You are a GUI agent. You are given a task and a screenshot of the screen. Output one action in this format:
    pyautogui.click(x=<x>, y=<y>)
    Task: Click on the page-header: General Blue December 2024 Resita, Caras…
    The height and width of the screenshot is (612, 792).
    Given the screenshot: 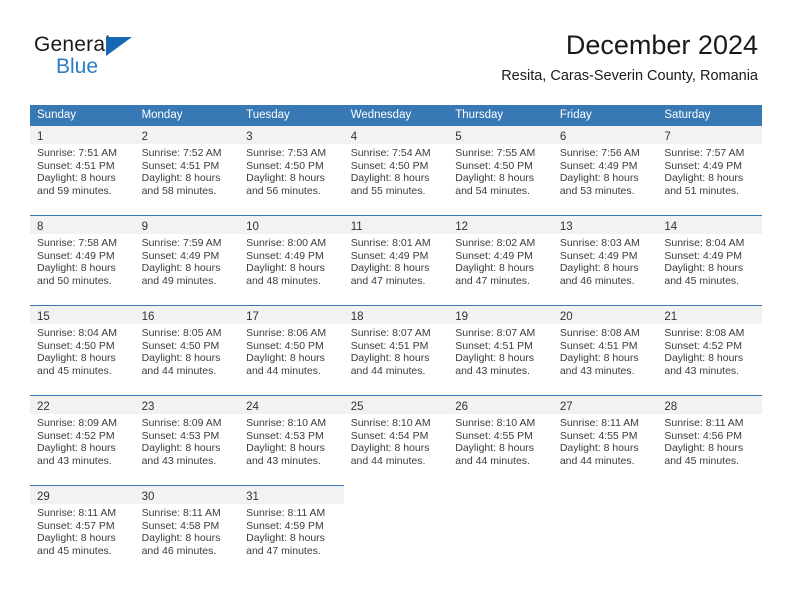 What is the action you would take?
    pyautogui.click(x=396, y=63)
    